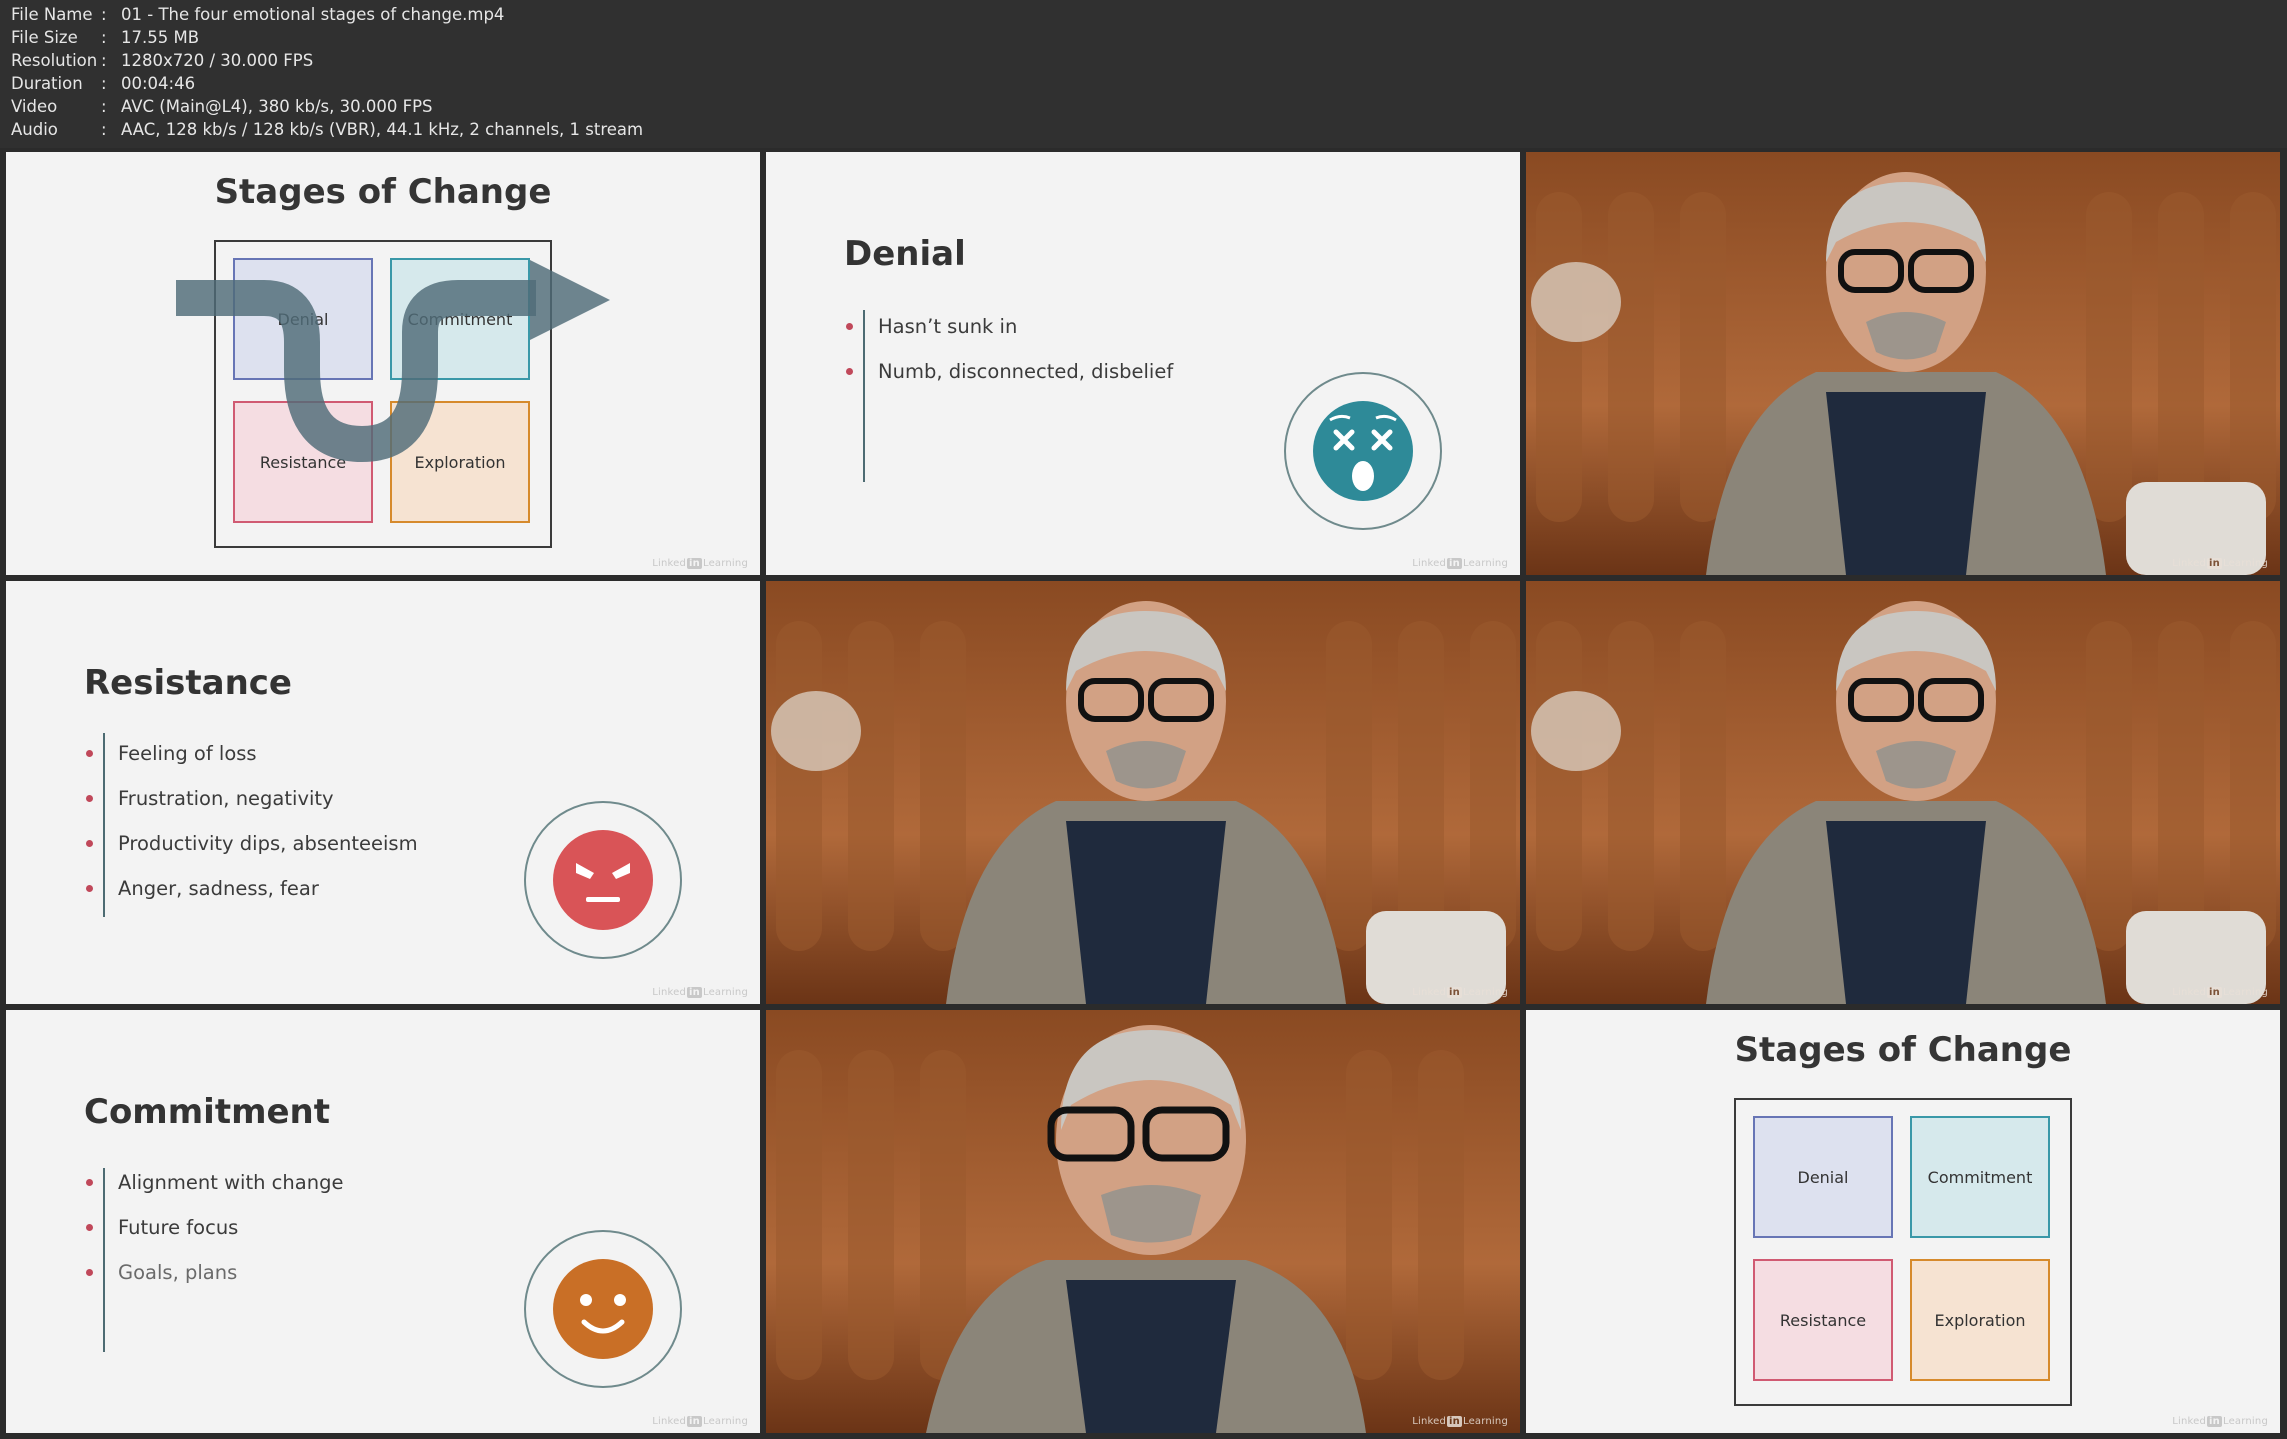  What do you see at coordinates (214, 1182) in the screenshot?
I see `list-item: Alignment with change` at bounding box center [214, 1182].